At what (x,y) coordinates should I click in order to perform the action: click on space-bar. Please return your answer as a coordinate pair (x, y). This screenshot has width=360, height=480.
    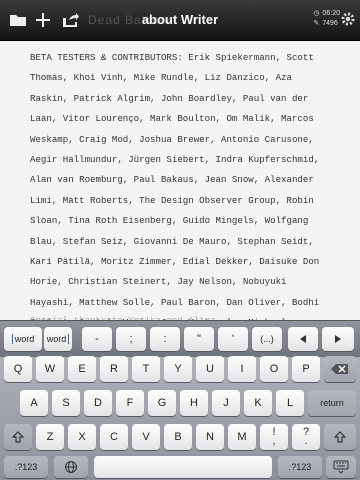
    Looking at the image, I should click on (183, 467).